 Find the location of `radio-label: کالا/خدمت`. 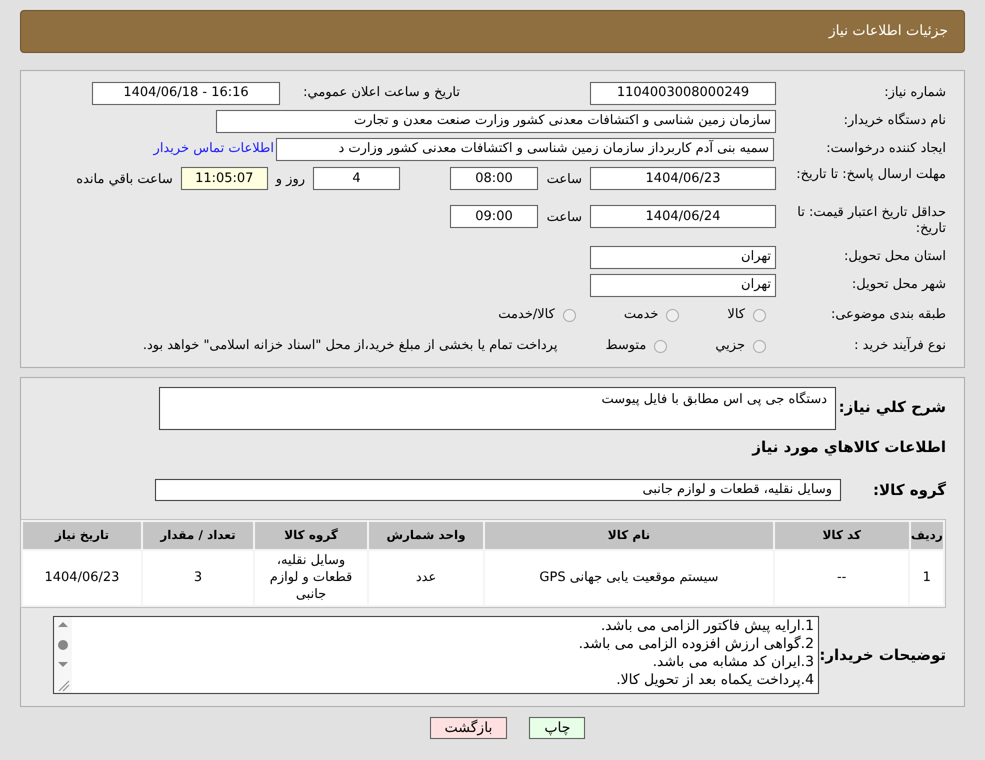

radio-label: کالا/خدمت is located at coordinates (526, 315).